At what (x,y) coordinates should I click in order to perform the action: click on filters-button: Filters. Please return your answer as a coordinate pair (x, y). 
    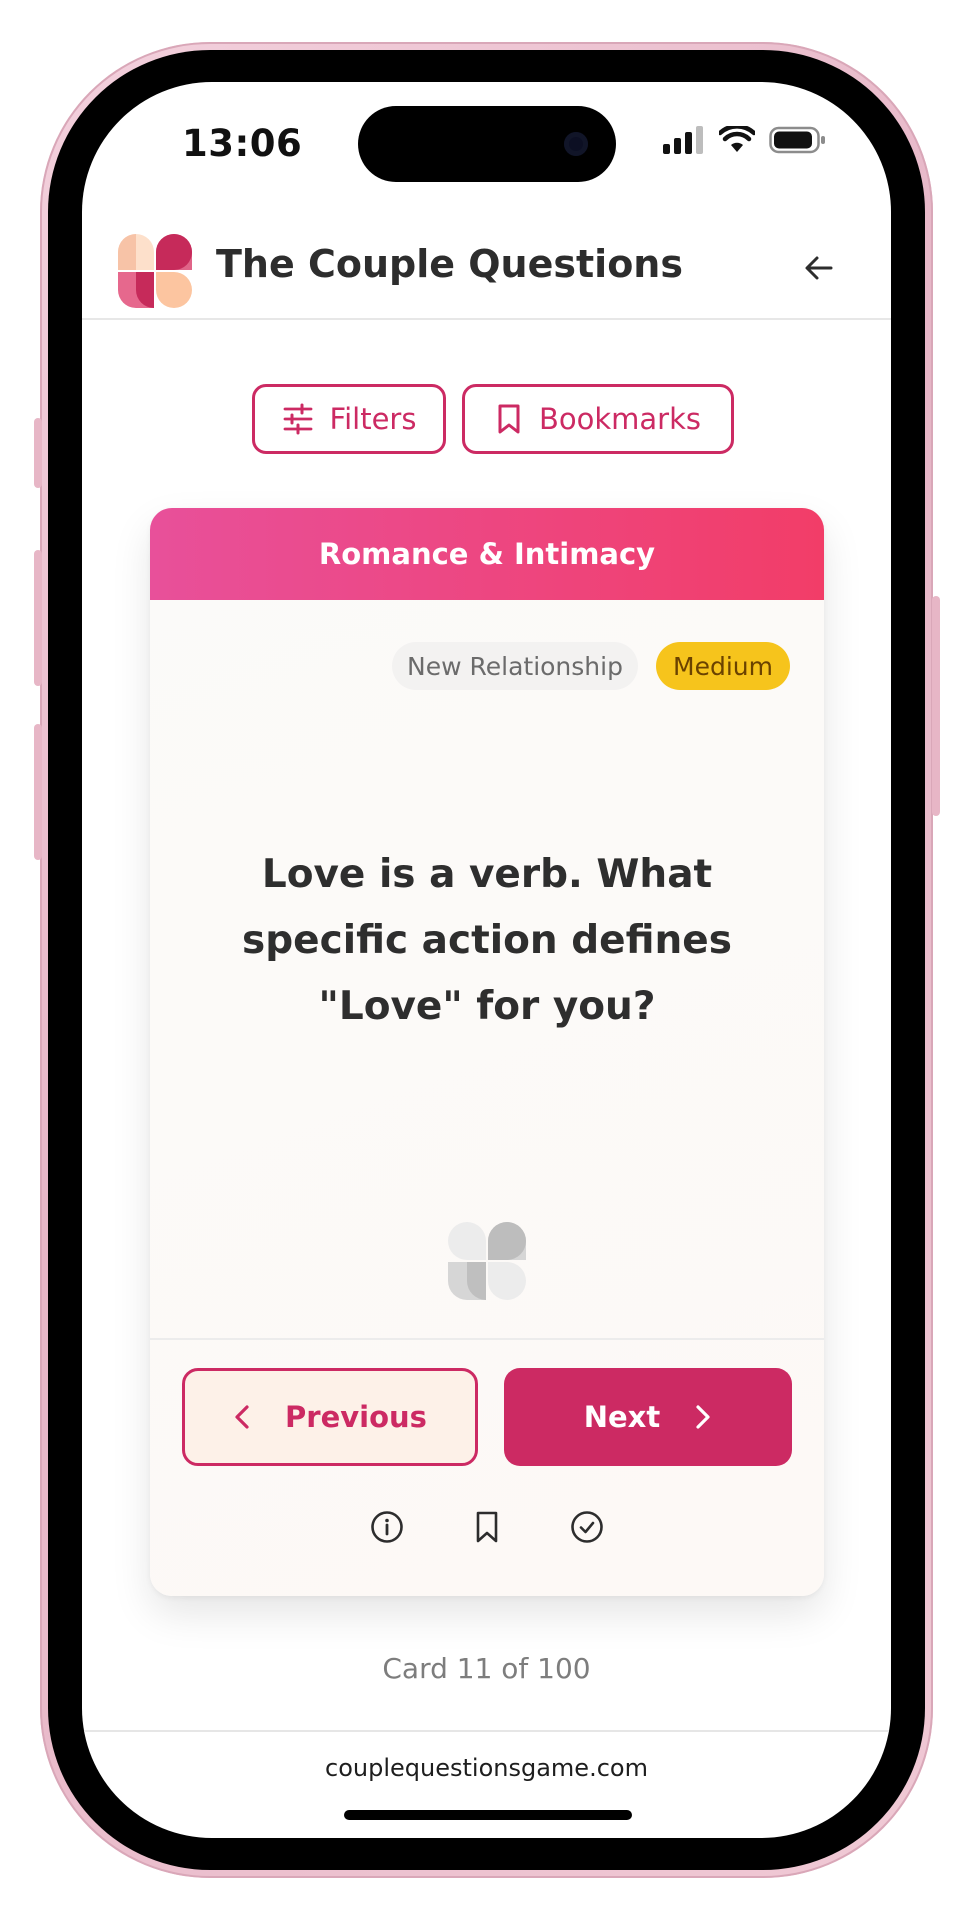
    Looking at the image, I should click on (349, 419).